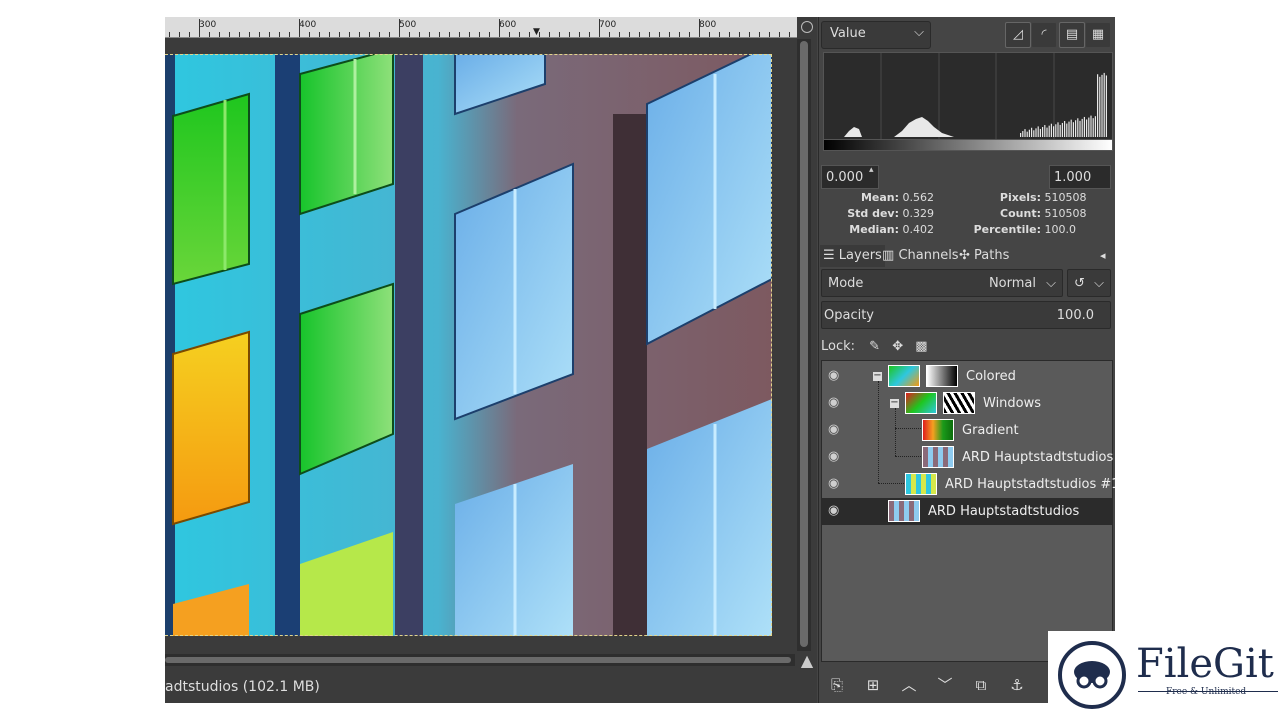 The width and height of the screenshot is (1280, 720). I want to click on histogram-graph, so click(968, 96).